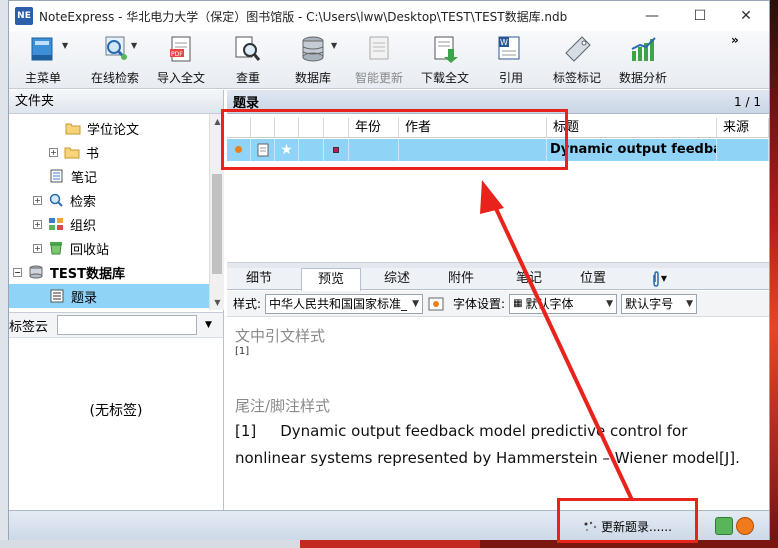 The height and width of the screenshot is (548, 778). What do you see at coordinates (643, 49) in the screenshot?
I see `data-analysis-icon` at bounding box center [643, 49].